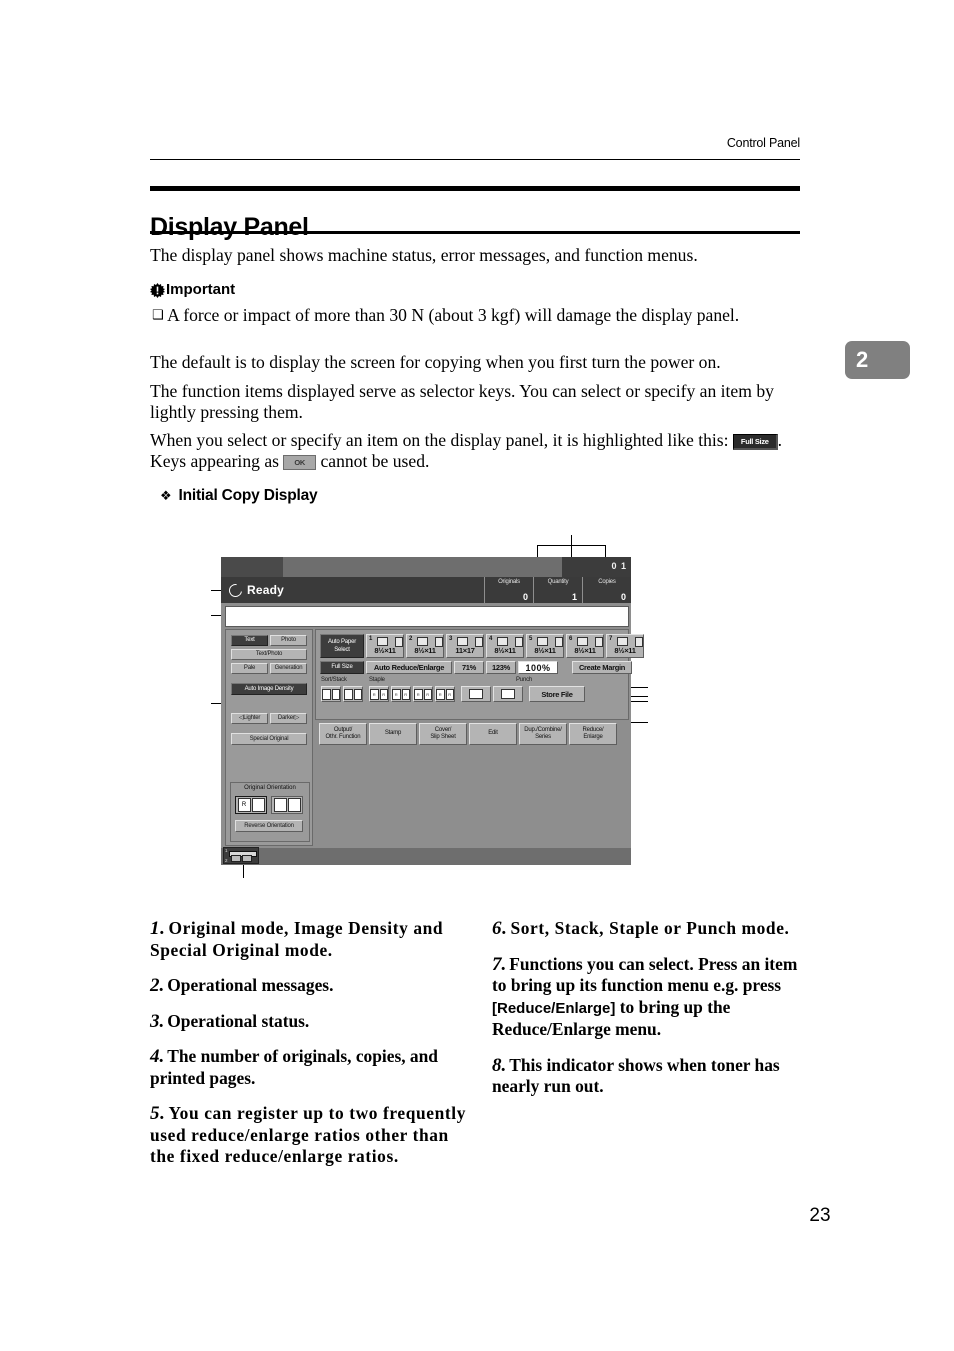  Describe the element at coordinates (558, 582) in the screenshot. I see `counter-quantity-label: Quantity` at that location.